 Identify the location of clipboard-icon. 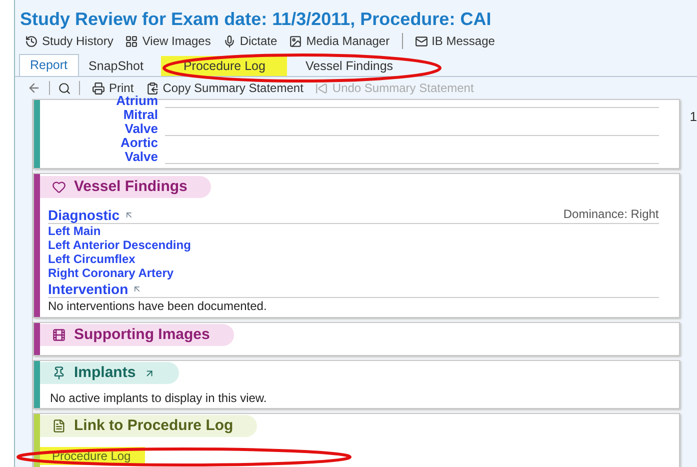
(152, 88).